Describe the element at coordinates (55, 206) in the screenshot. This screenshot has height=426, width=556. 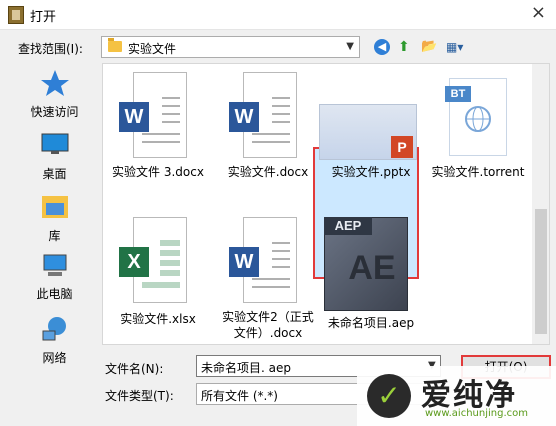
I see `library-icon` at that location.